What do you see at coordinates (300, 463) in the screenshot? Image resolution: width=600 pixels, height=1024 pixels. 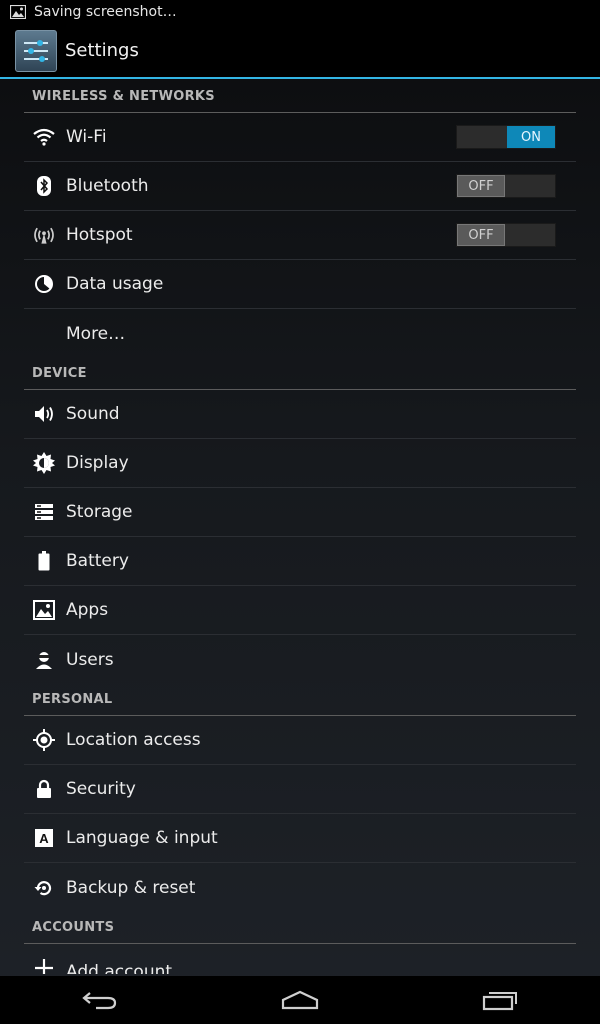 I see `settings-item-display: Display` at bounding box center [300, 463].